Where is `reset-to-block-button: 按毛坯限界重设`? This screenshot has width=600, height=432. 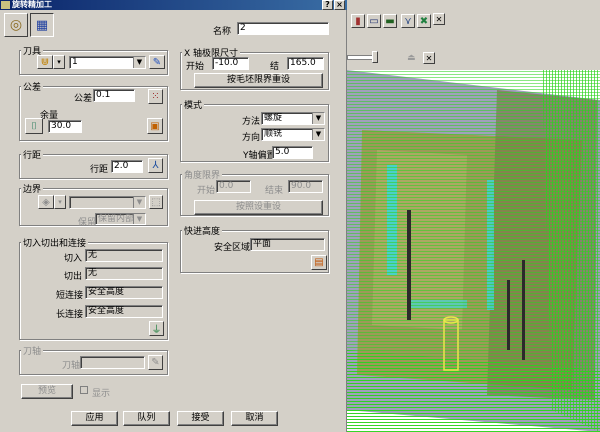 reset-to-block-button: 按毛坯限界重设 is located at coordinates (258, 80).